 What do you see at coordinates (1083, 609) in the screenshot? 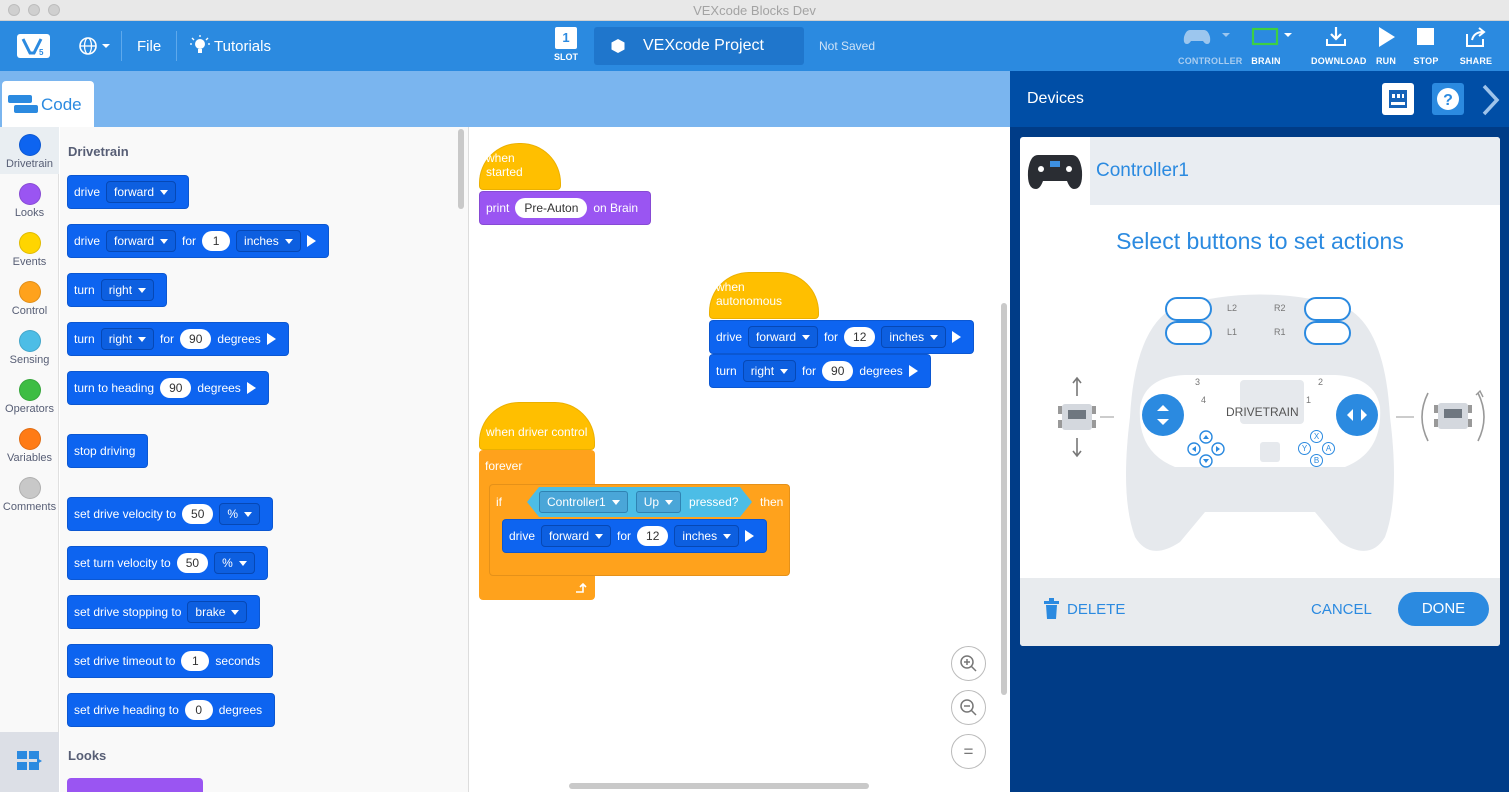
I see `delete-button: DELETE` at bounding box center [1083, 609].